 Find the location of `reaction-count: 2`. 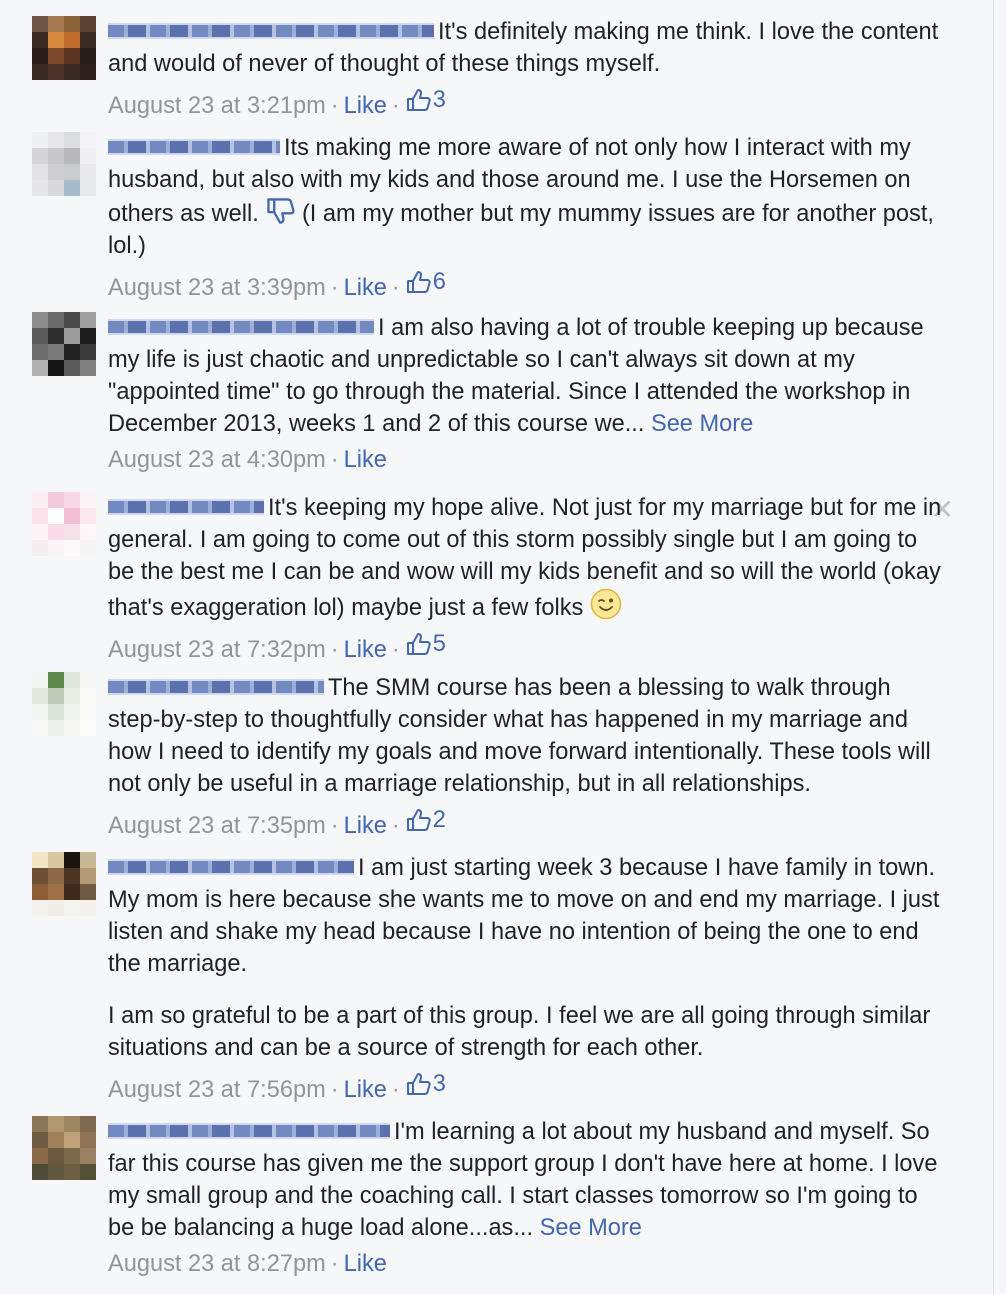

reaction-count: 2 is located at coordinates (425, 820).